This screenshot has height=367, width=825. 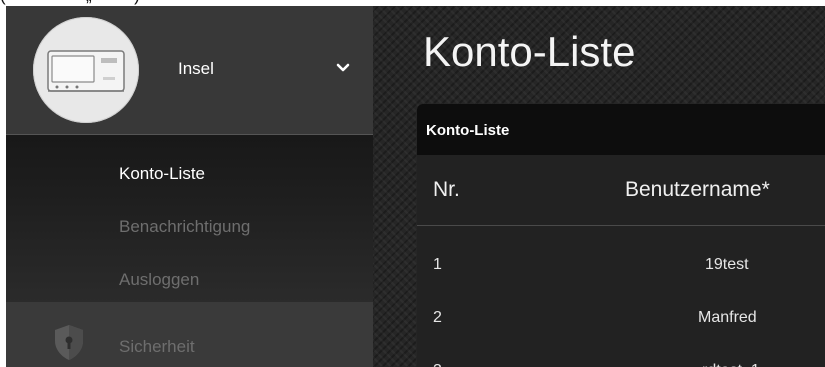 What do you see at coordinates (727, 264) in the screenshot?
I see `cell-username: 19test` at bounding box center [727, 264].